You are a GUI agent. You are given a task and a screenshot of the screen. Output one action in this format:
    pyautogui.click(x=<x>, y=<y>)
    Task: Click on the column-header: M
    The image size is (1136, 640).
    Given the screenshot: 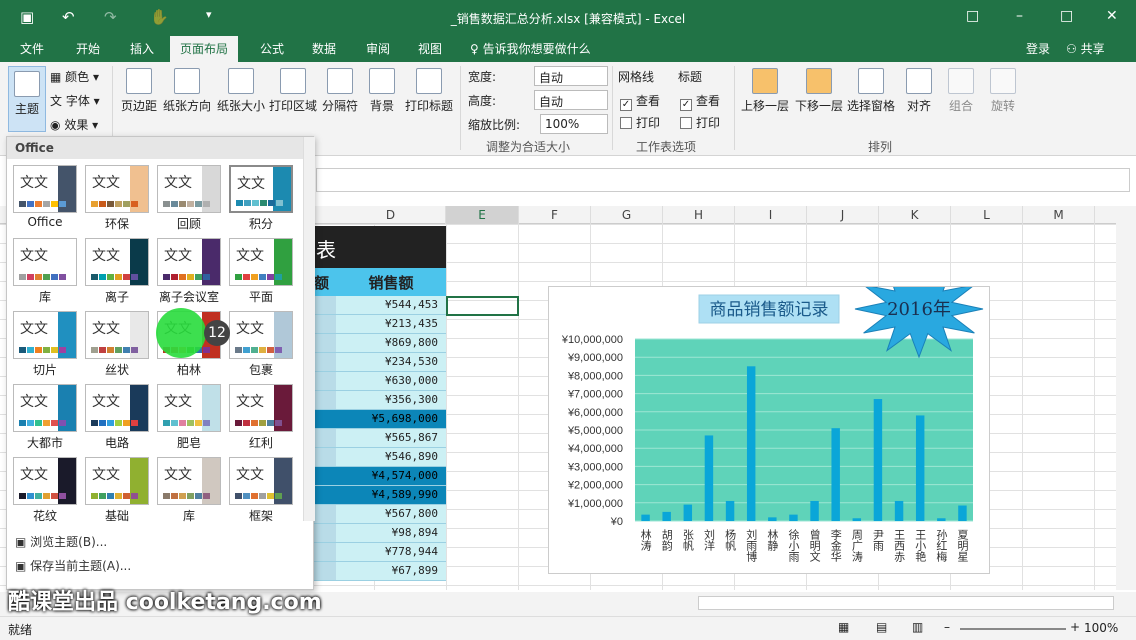 What is the action you would take?
    pyautogui.click(x=1059, y=215)
    